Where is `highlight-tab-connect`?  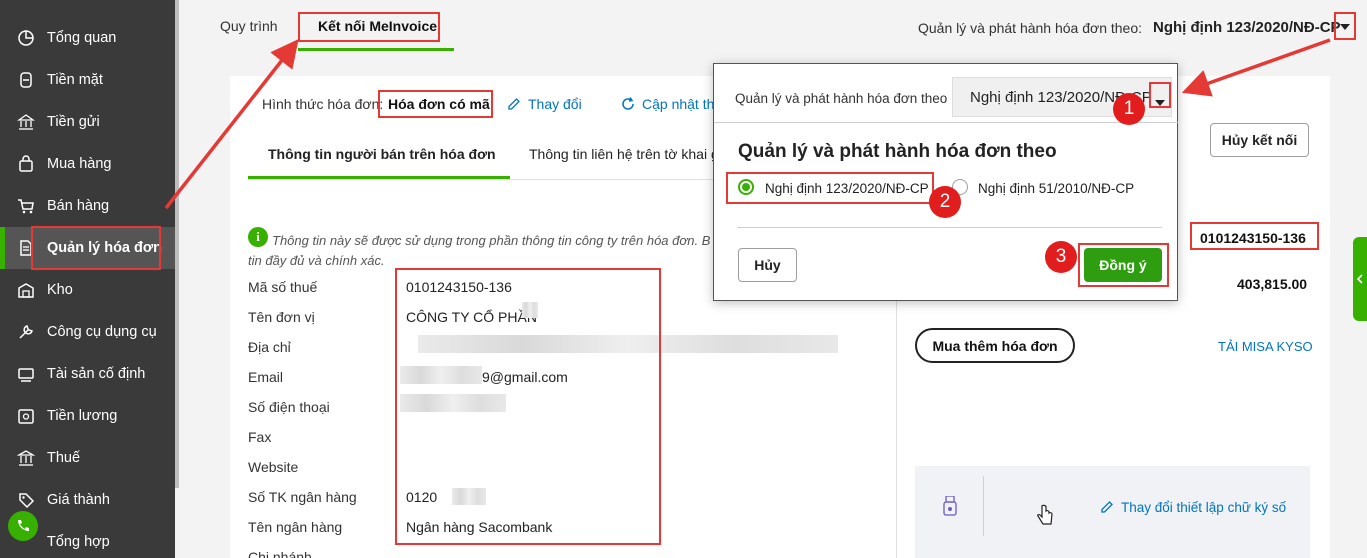 highlight-tab-connect is located at coordinates (369, 27).